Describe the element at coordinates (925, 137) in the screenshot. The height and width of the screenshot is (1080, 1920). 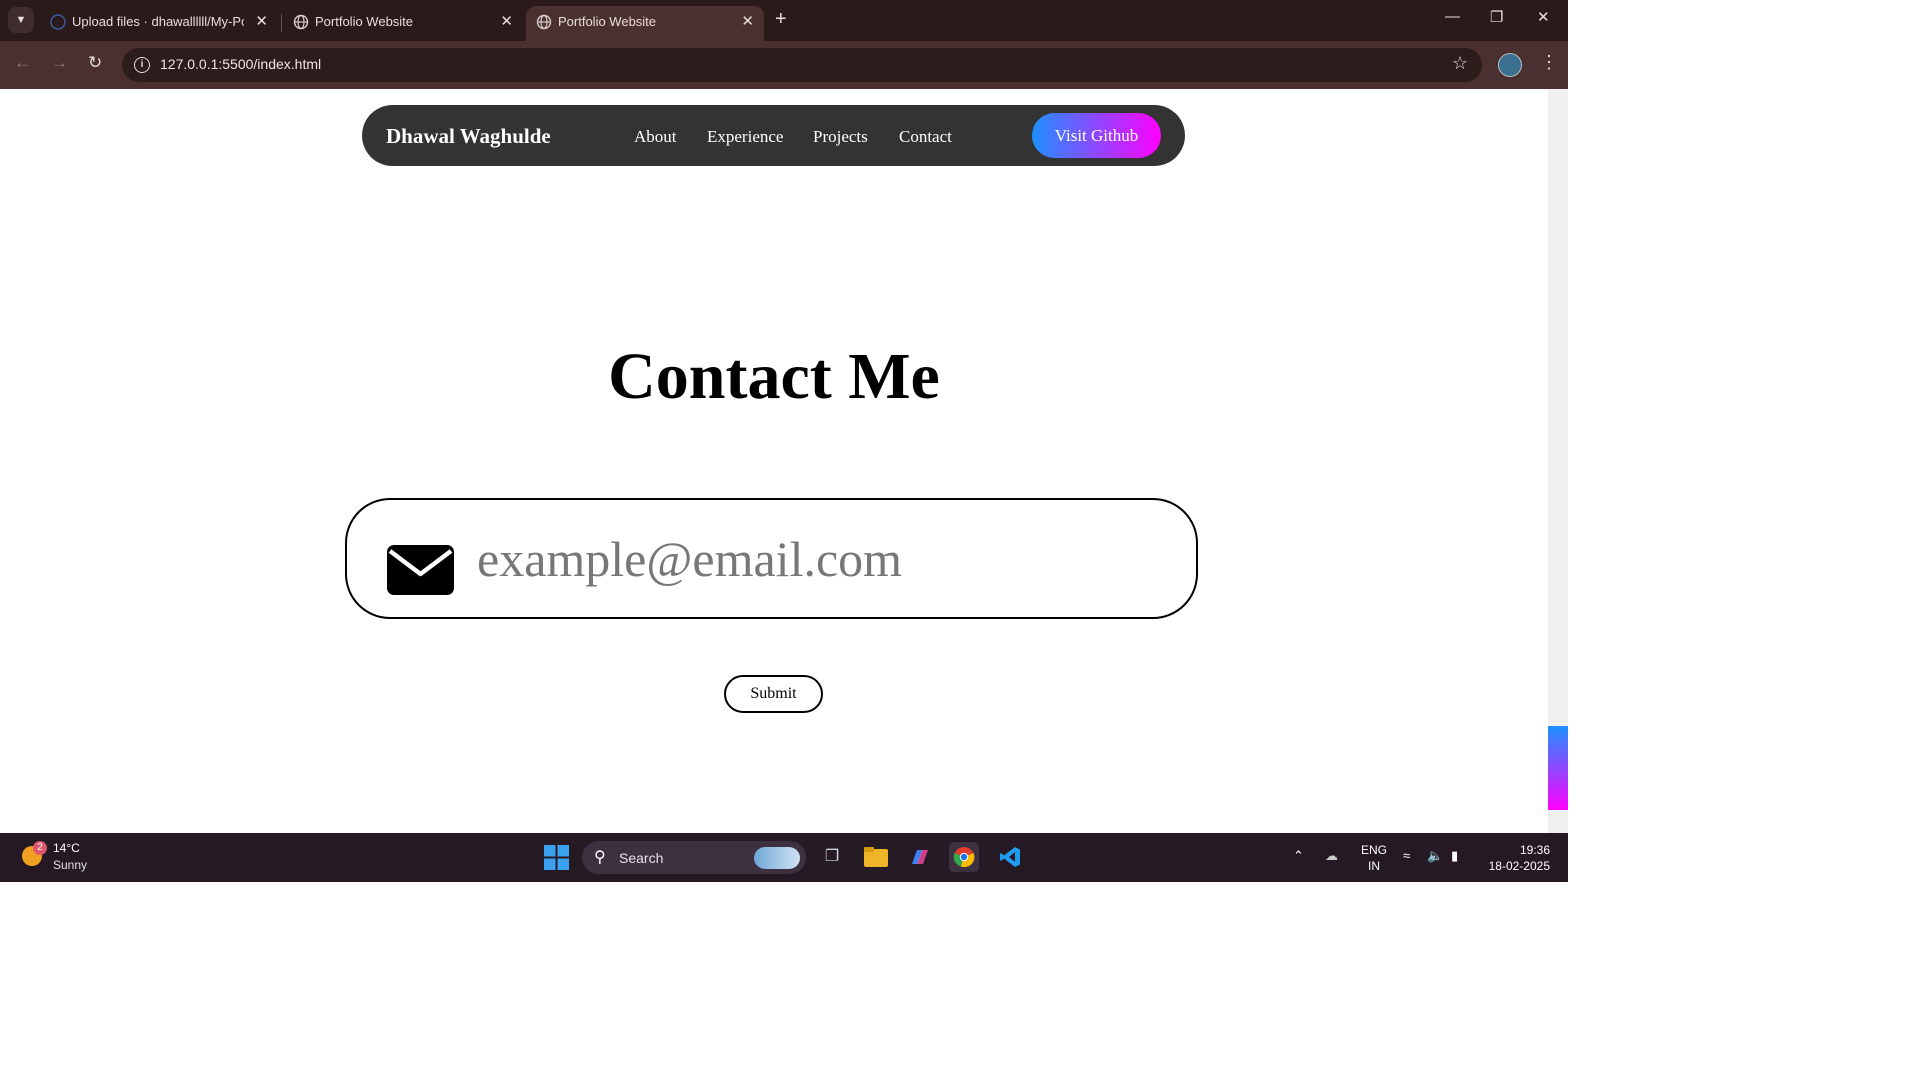
I see `nav-link-contact: Contact` at that location.